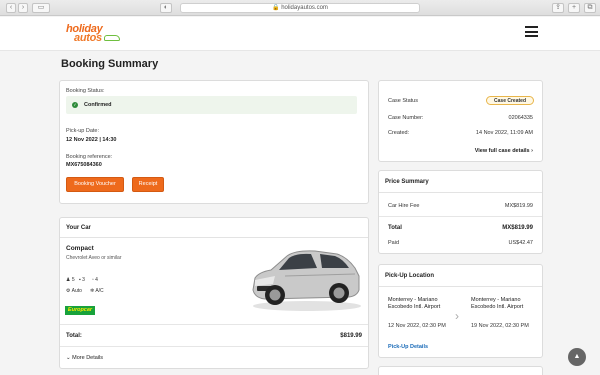 This screenshot has width=600, height=375. I want to click on car-model: Chevrolet Aveo or similar, so click(94, 258).